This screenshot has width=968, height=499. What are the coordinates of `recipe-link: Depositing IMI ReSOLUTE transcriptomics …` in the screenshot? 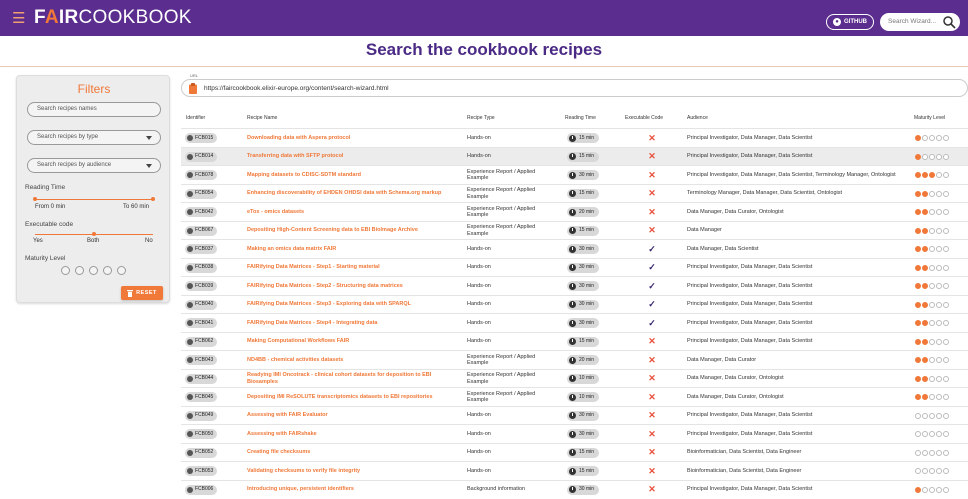 It's located at (340, 397).